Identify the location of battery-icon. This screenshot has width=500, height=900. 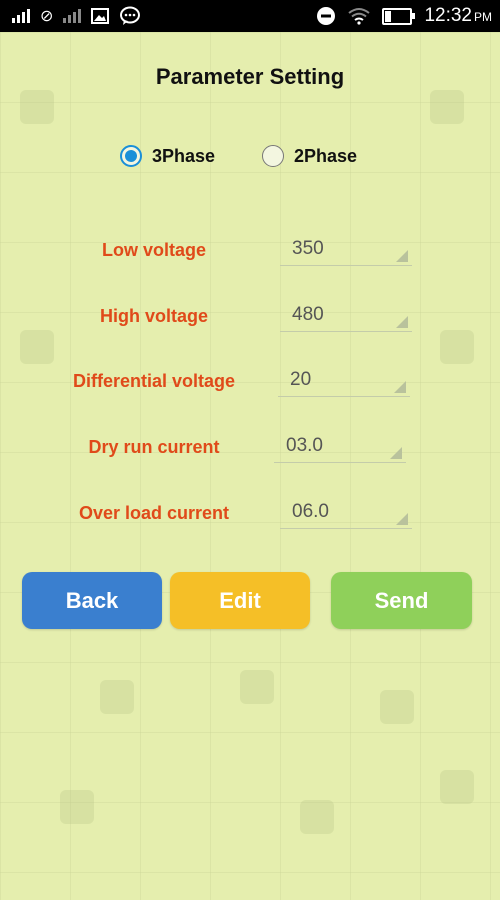
(399, 16).